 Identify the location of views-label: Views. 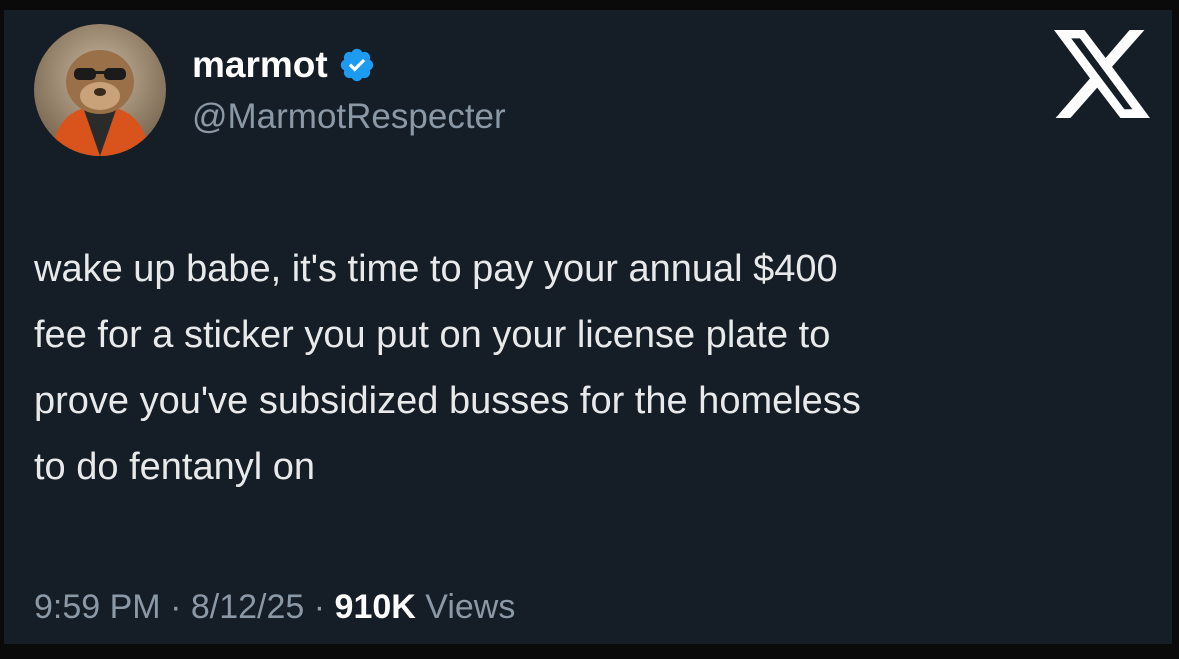
(470, 607).